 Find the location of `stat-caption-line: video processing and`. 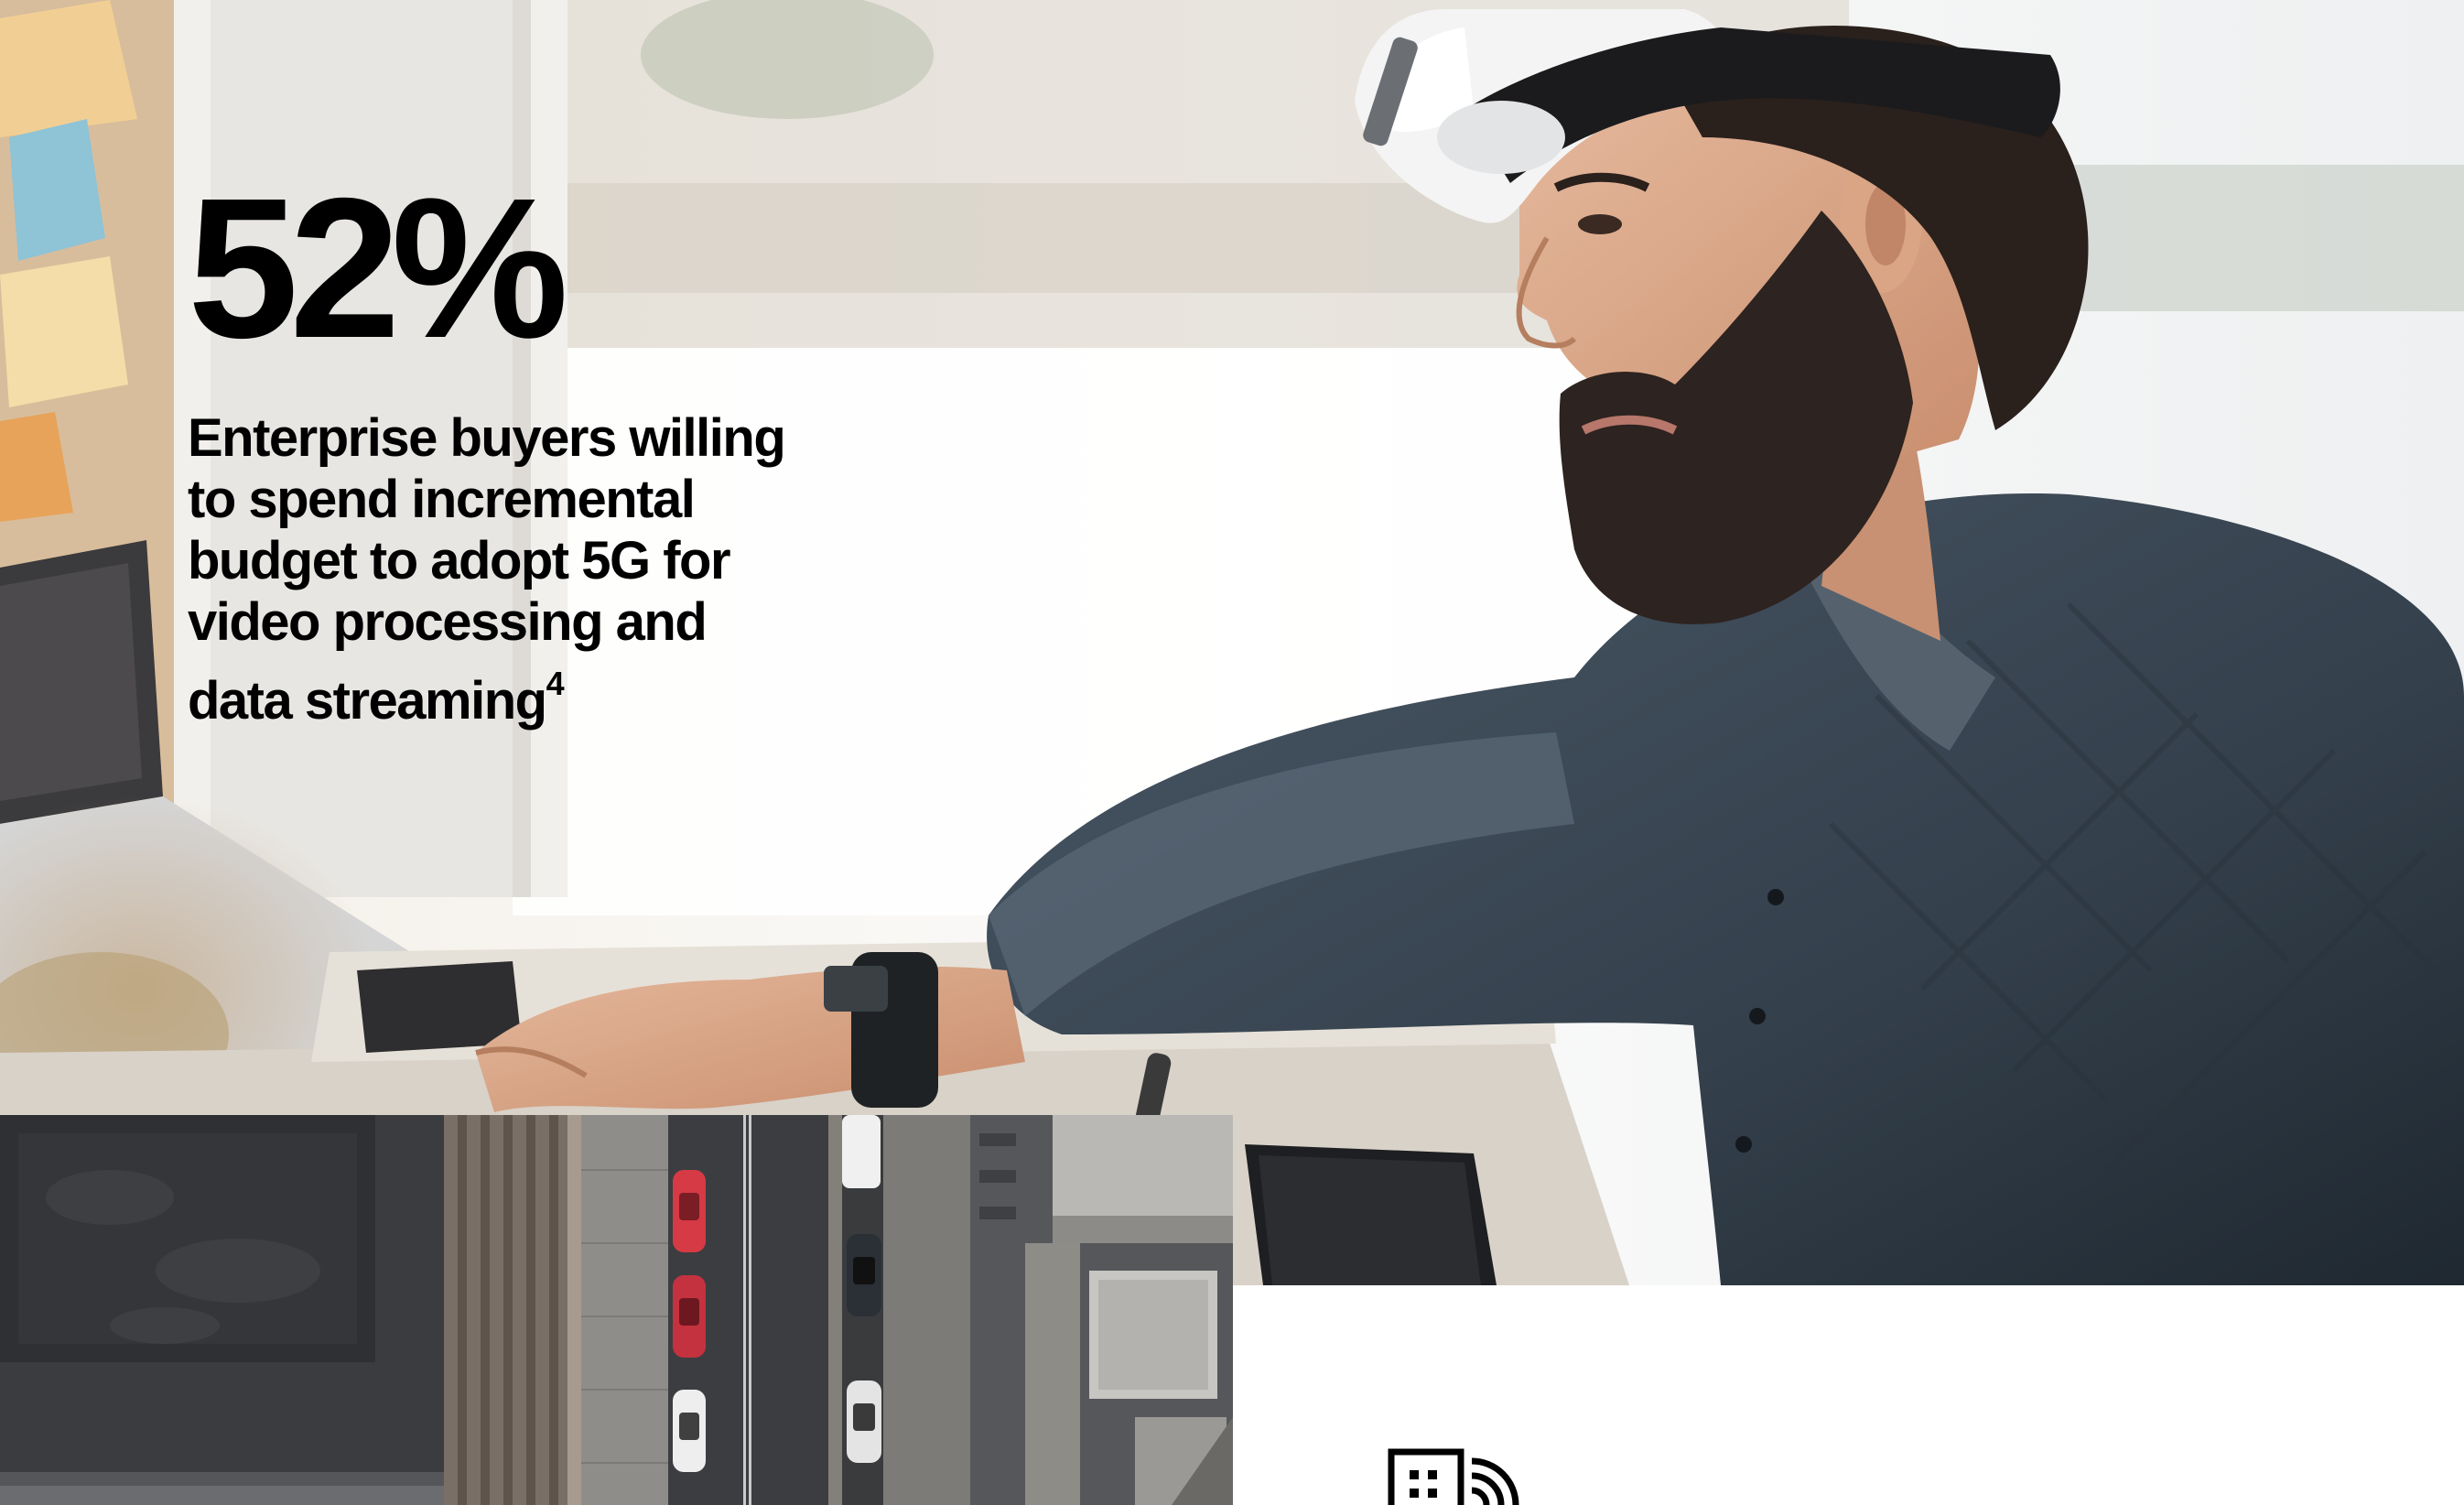

stat-caption-line: video processing and is located at coordinates (448, 622).